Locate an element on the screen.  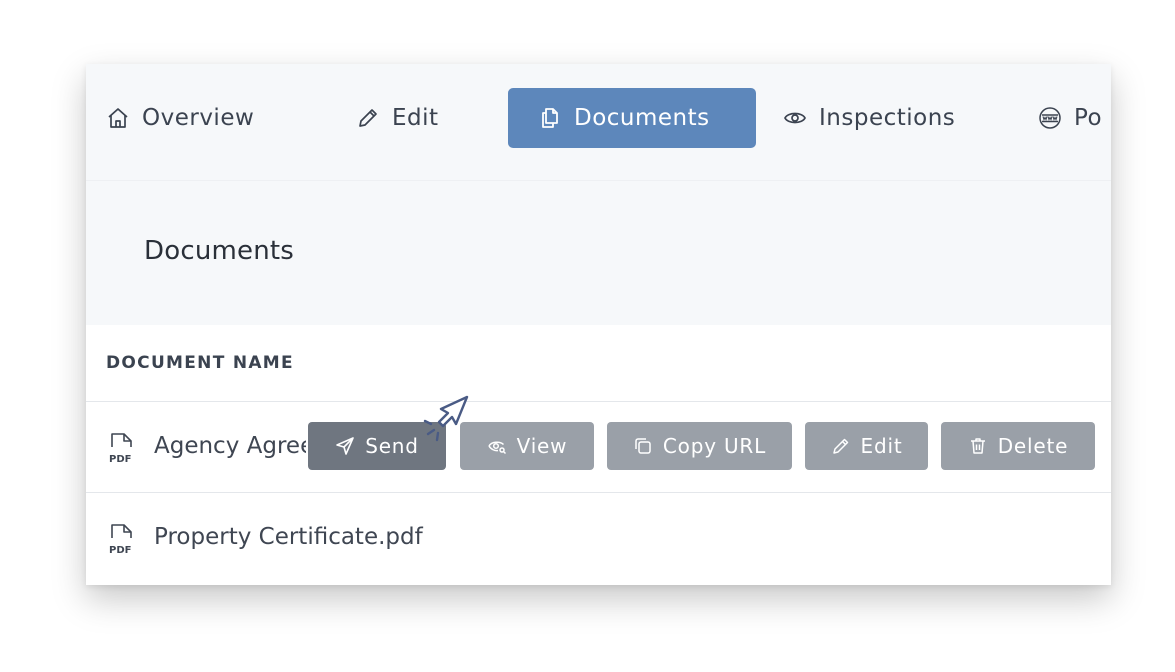
trash-icon is located at coordinates (978, 446).